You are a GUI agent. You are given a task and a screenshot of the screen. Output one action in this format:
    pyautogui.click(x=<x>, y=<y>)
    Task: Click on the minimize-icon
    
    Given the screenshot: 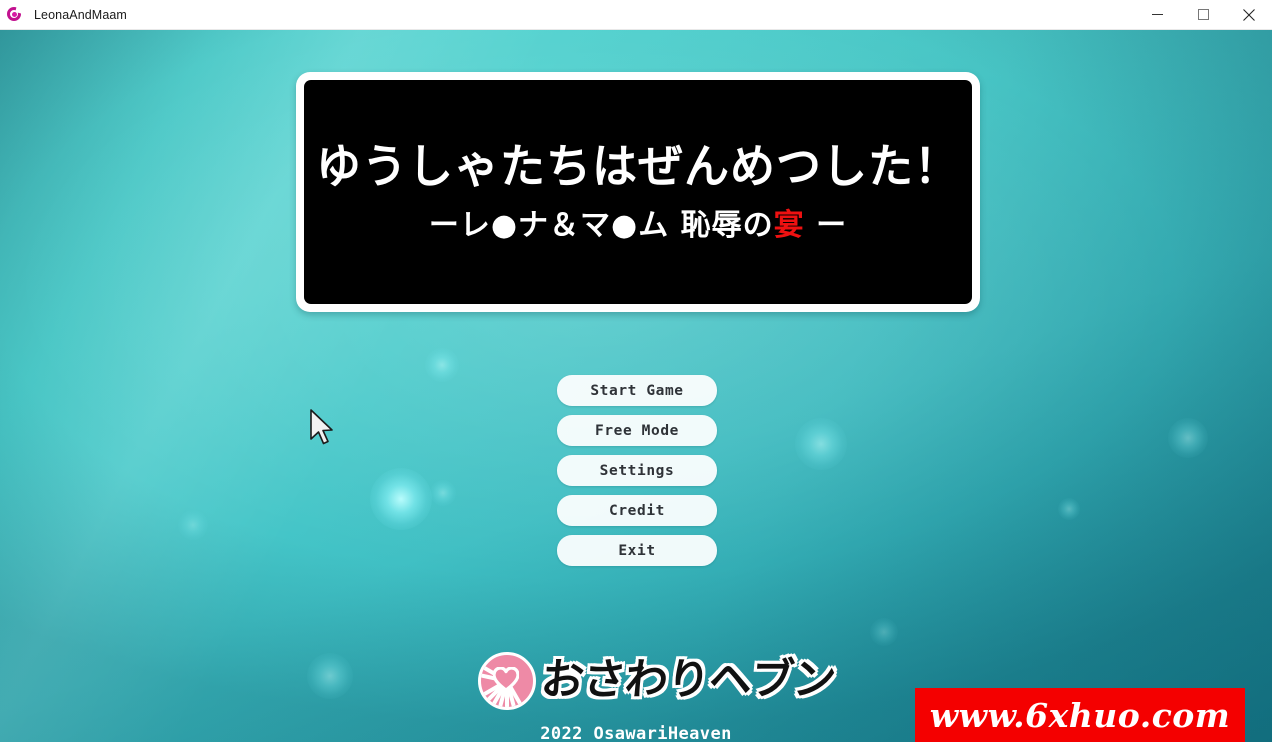 What is the action you would take?
    pyautogui.click(x=1157, y=14)
    